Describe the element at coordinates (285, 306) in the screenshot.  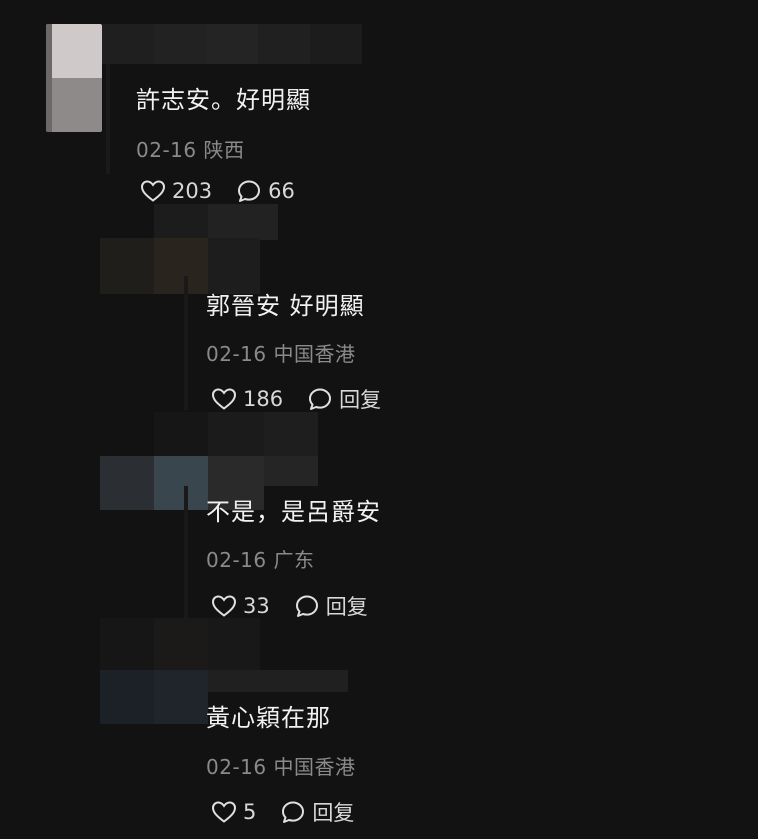
I see `comment-text: 郭晉安 好明顯` at that location.